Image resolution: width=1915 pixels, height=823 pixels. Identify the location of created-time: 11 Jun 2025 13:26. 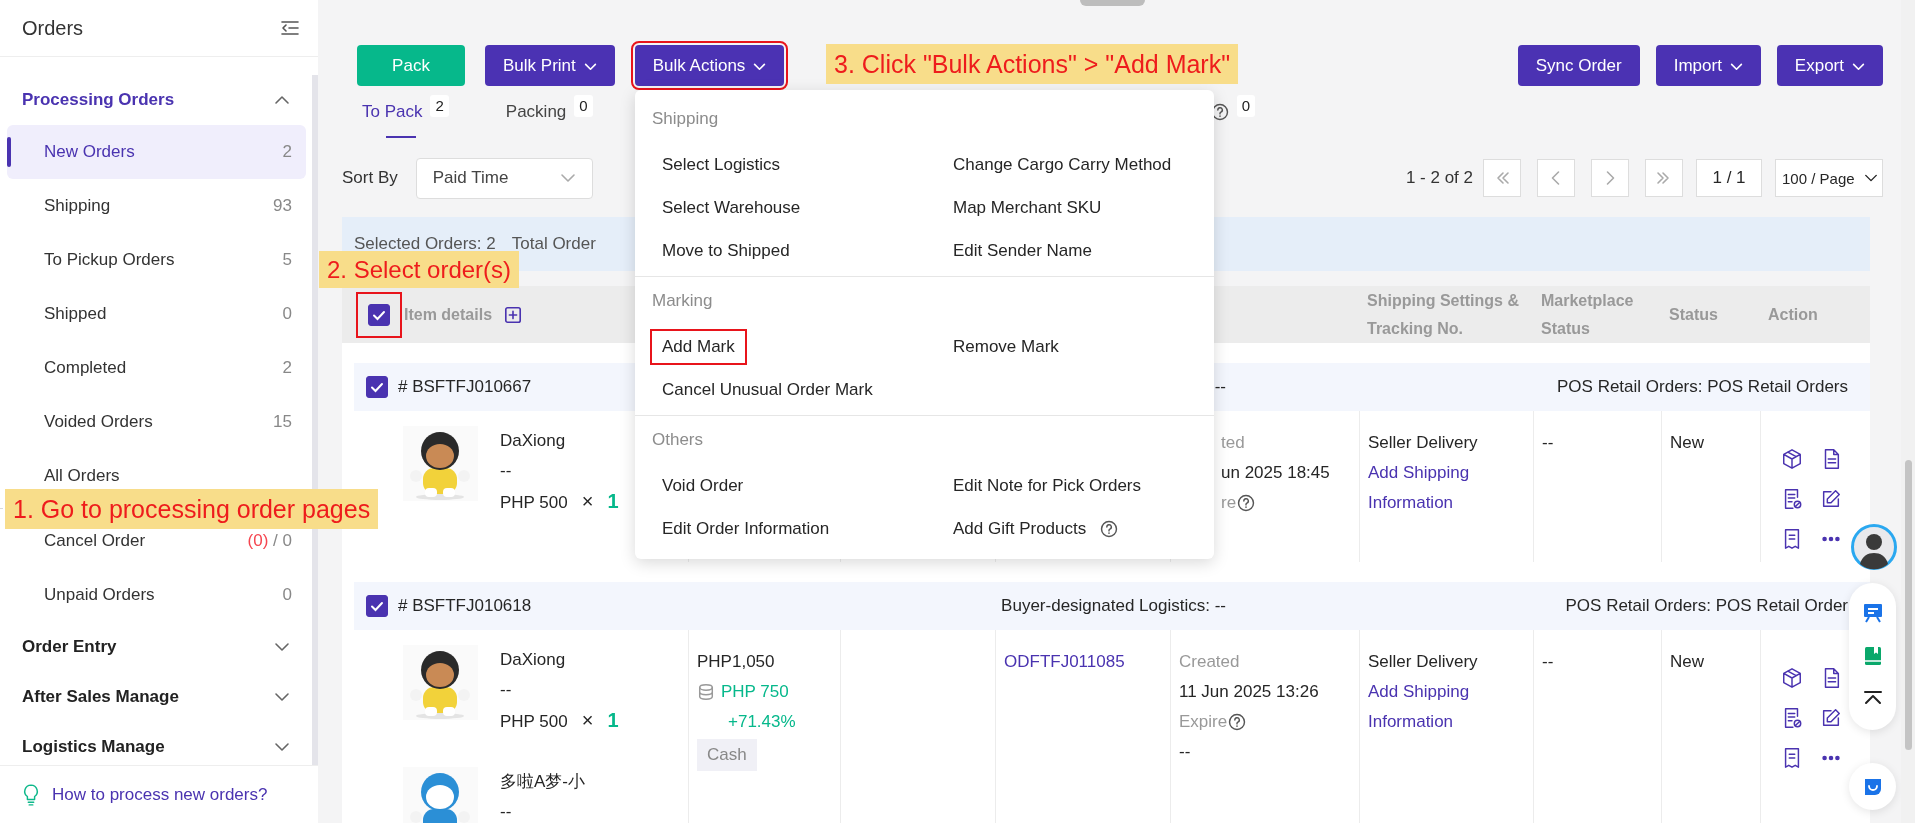
(1249, 692).